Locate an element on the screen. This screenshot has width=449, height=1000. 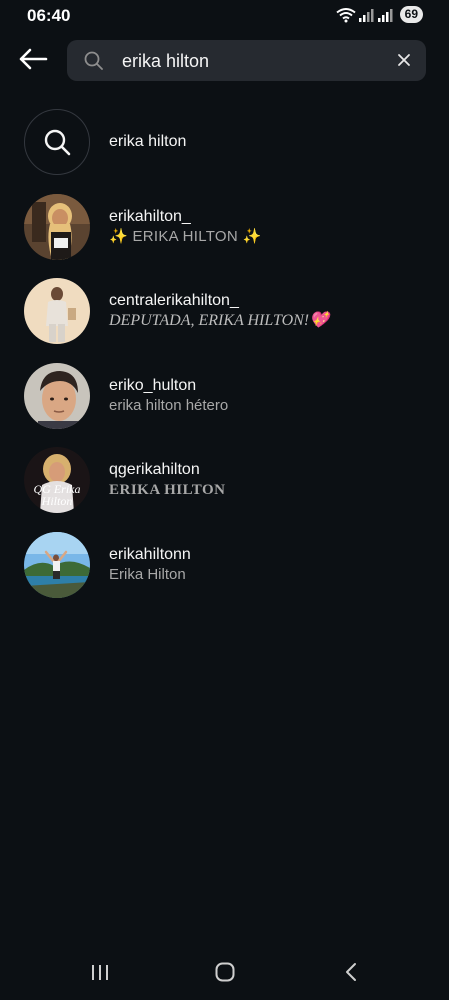
clear-search-button is located at coordinates (404, 60).